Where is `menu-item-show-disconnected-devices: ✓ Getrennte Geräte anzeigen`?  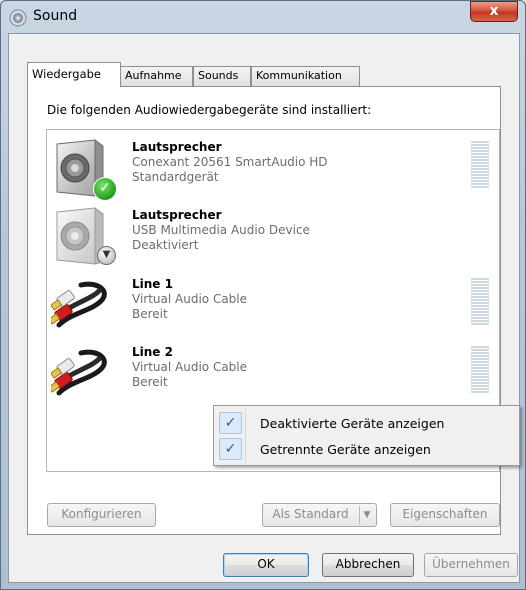 menu-item-show-disconnected-devices: ✓ Getrennte Geräte anzeigen is located at coordinates (366, 449).